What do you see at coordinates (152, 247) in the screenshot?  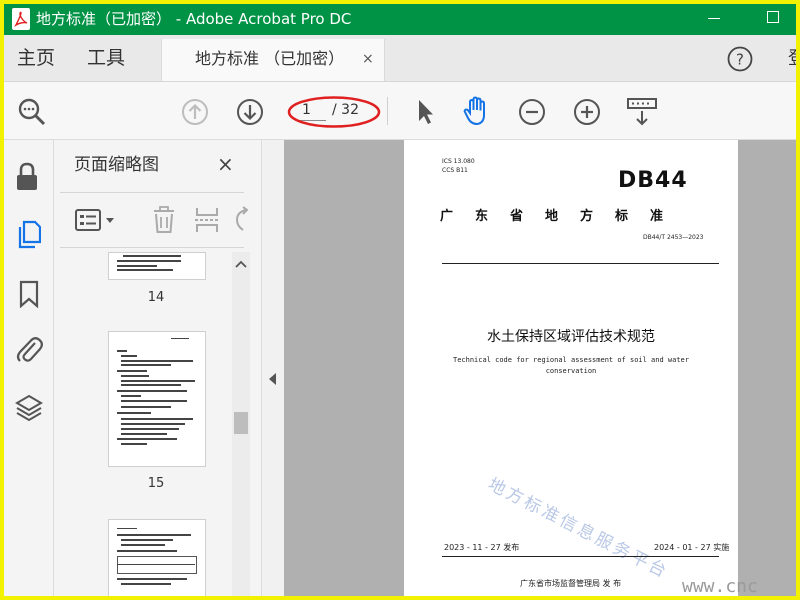 I see `panel-tools-divider` at bounding box center [152, 247].